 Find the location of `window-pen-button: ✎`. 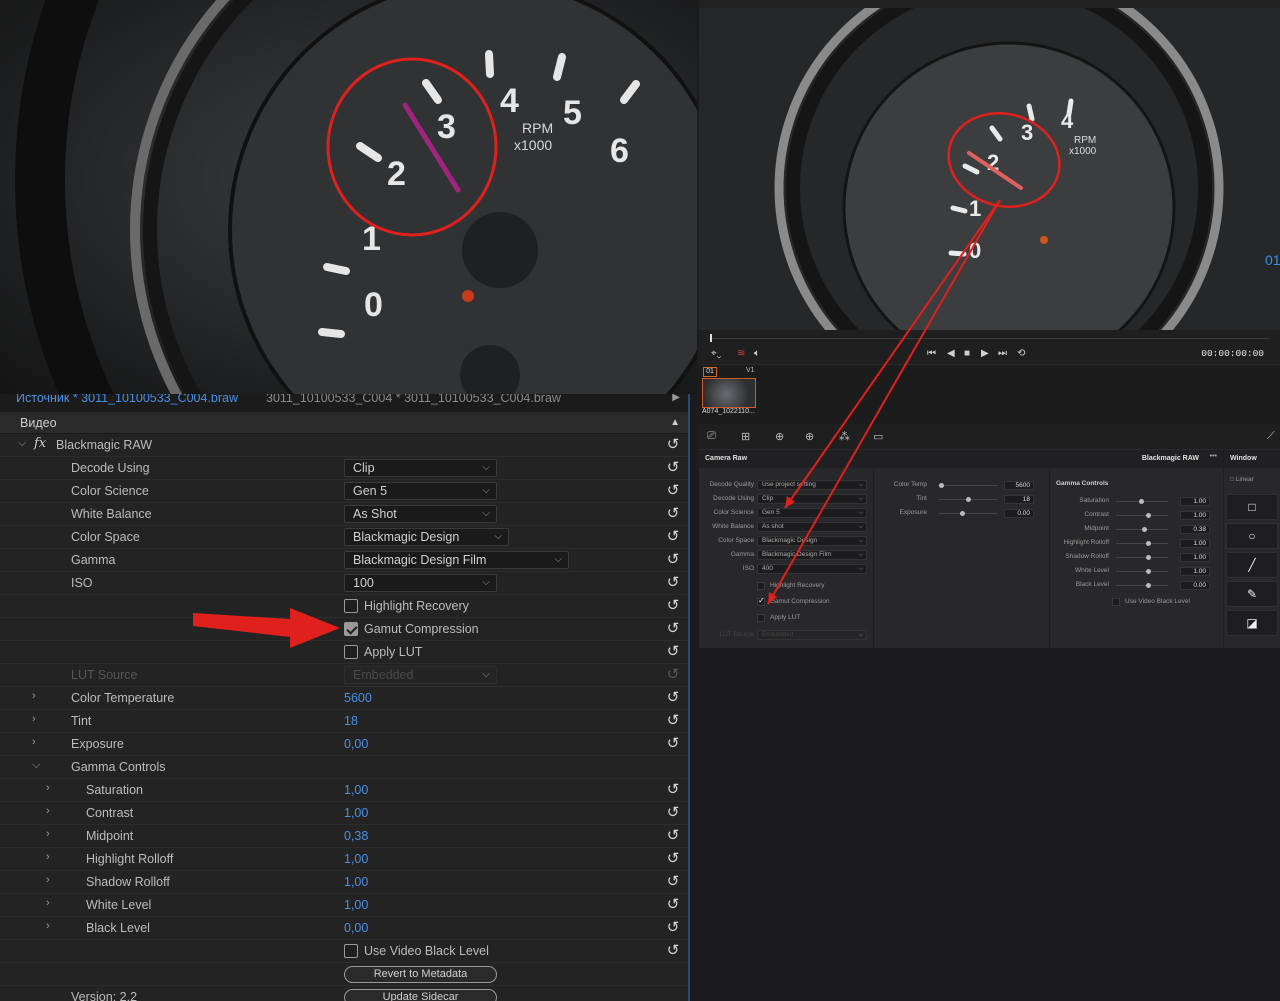

window-pen-button: ✎ is located at coordinates (1252, 594).